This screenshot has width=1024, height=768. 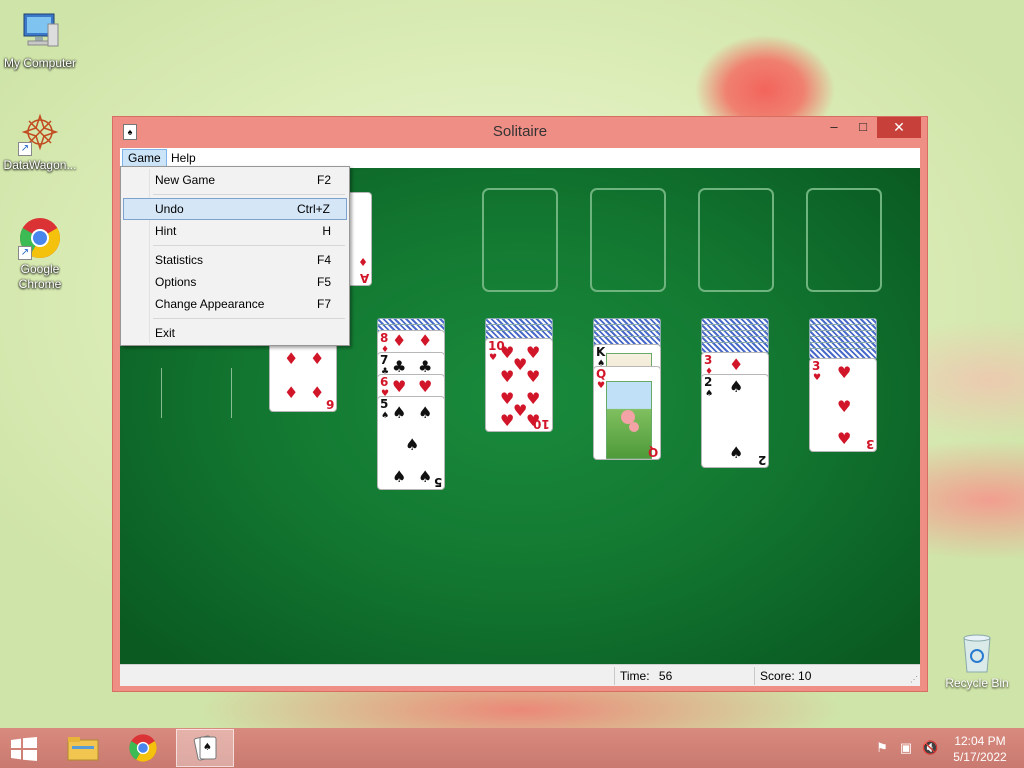 What do you see at coordinates (614, 676) in the screenshot?
I see `status-divider` at bounding box center [614, 676].